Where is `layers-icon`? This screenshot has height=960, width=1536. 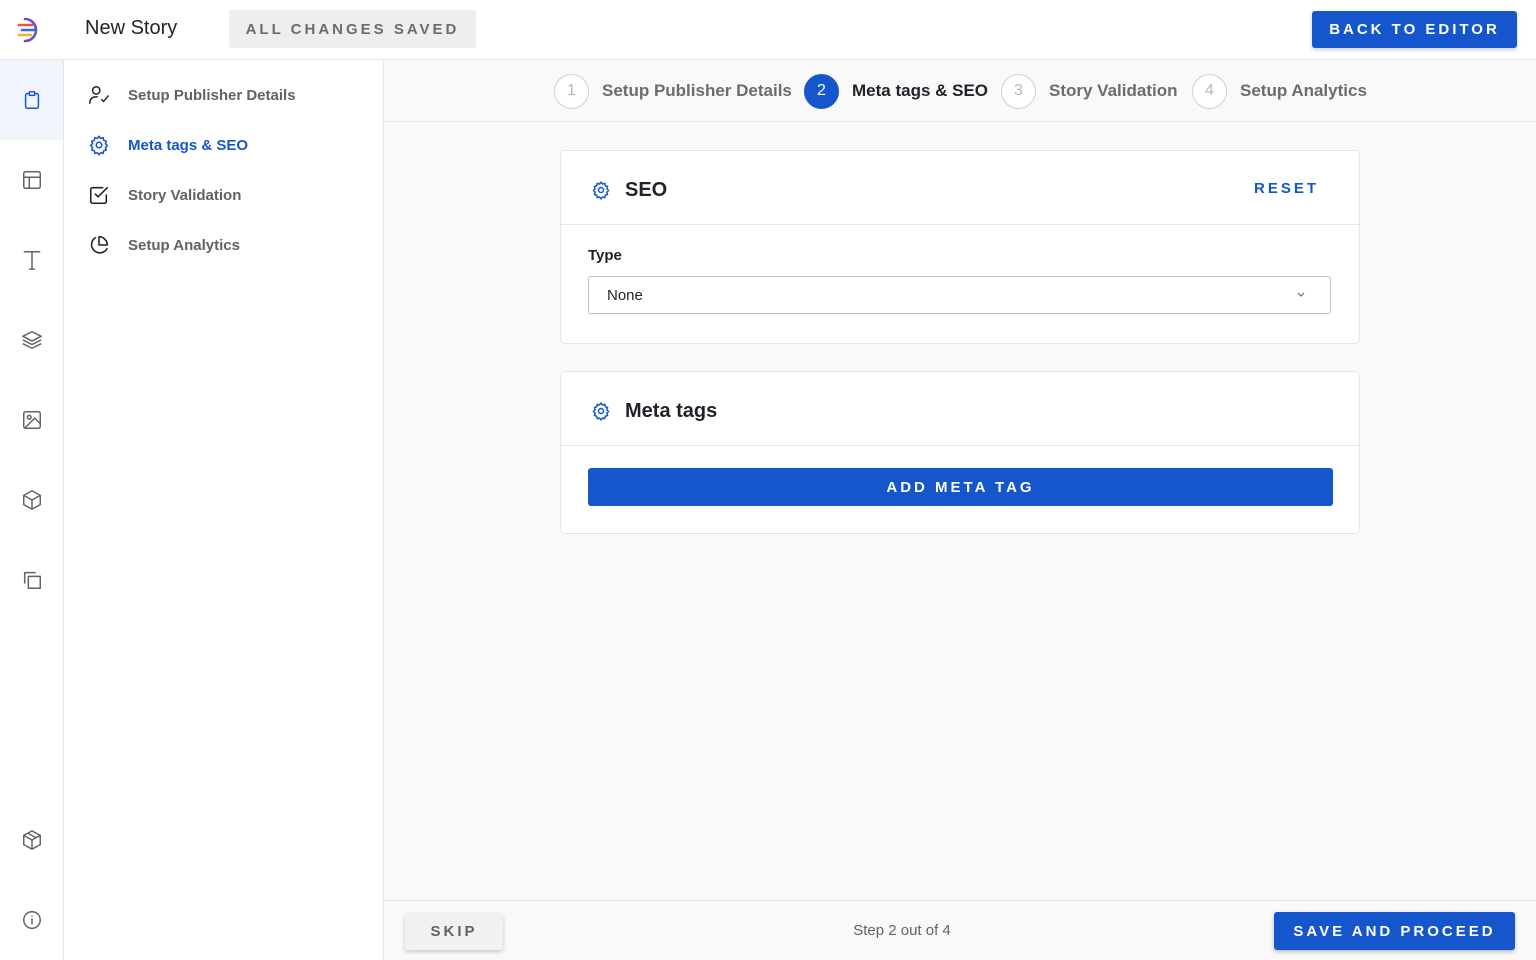 layers-icon is located at coordinates (31, 340).